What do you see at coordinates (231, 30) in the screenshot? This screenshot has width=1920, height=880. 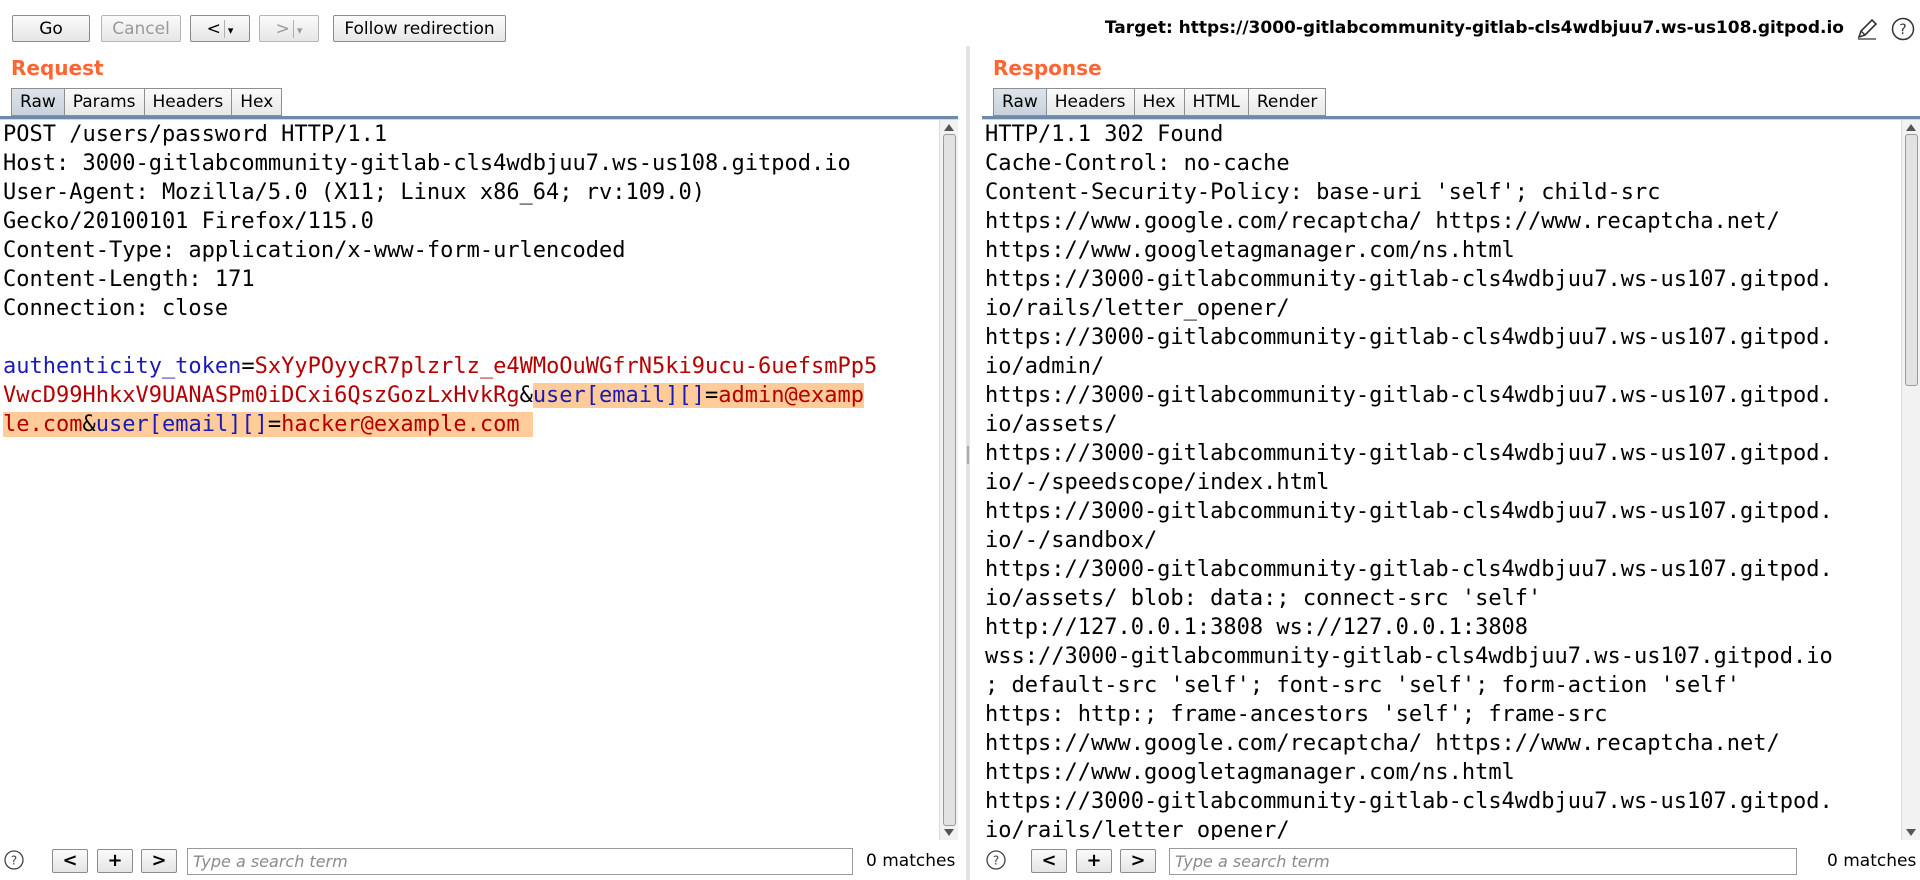 I see `back-dropdown-icon: ▾` at bounding box center [231, 30].